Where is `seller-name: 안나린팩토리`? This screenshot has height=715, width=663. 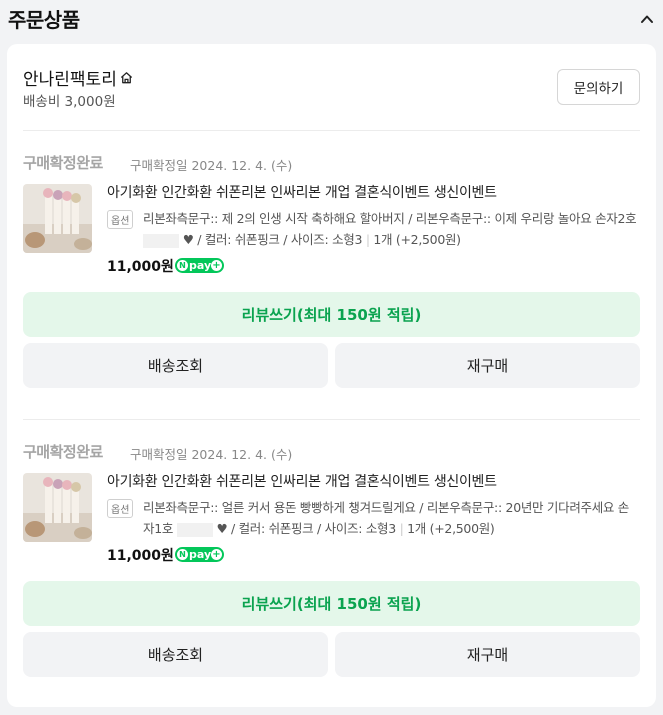
seller-name: 안나린팩토리 is located at coordinates (70, 80).